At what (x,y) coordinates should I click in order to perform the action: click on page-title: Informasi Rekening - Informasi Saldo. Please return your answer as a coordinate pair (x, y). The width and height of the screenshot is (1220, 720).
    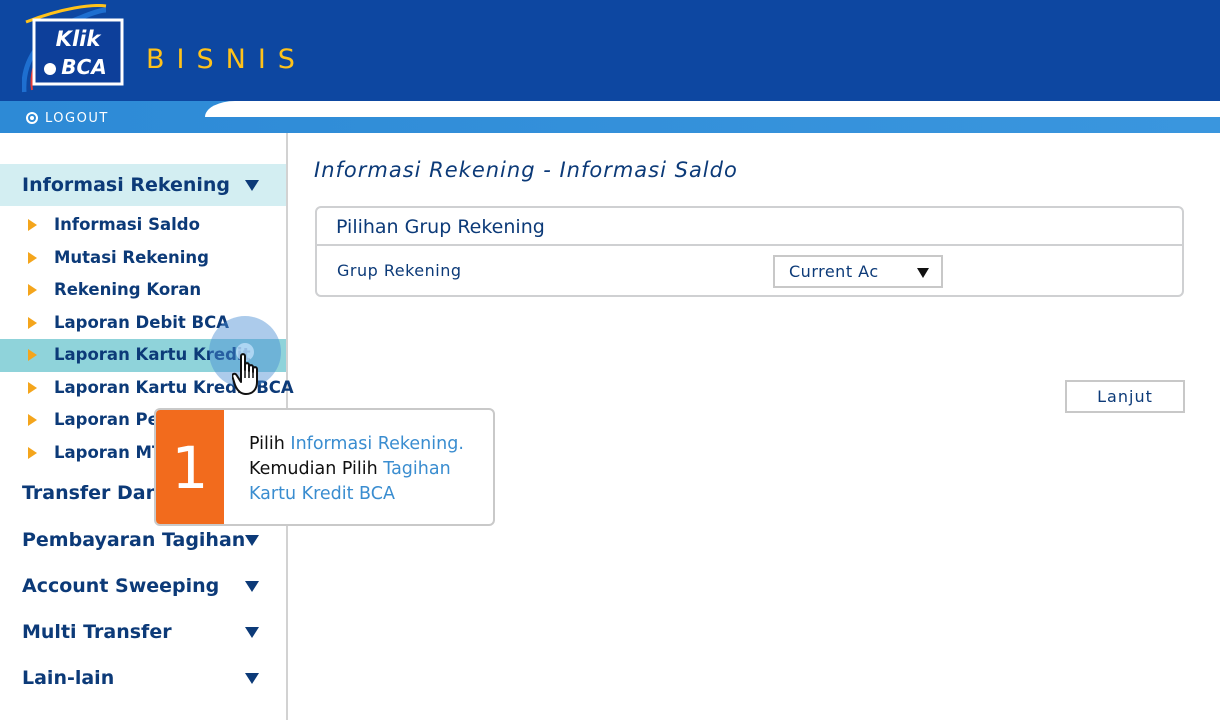
    Looking at the image, I should click on (526, 170).